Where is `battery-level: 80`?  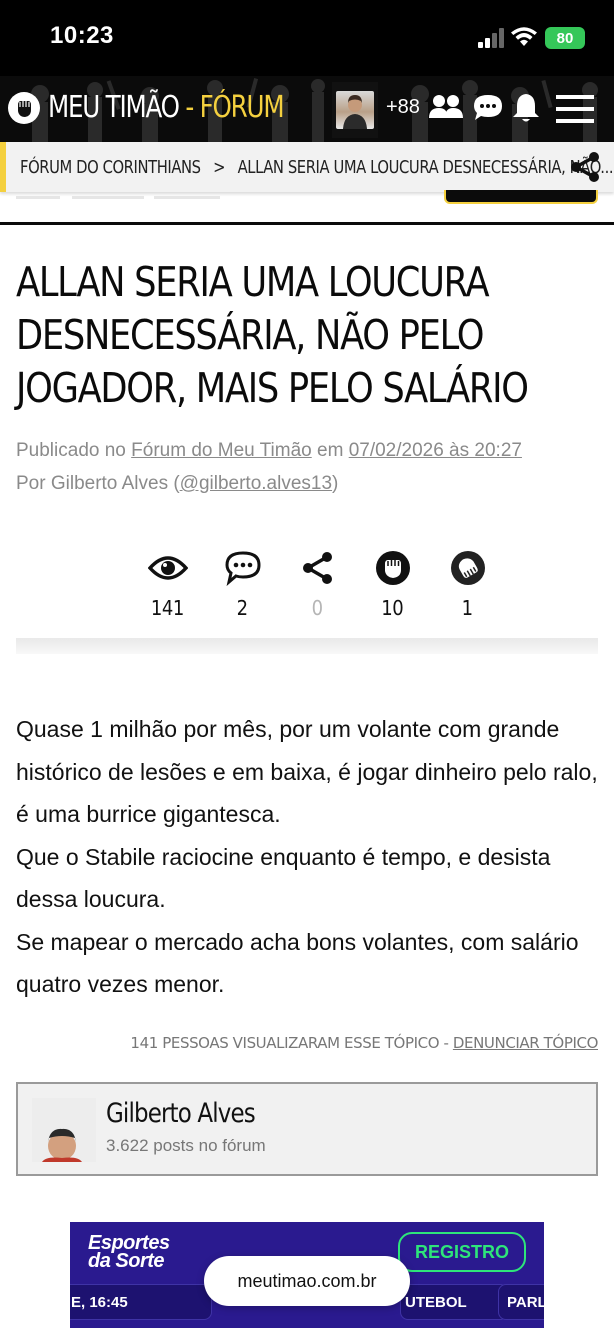 battery-level: 80 is located at coordinates (565, 38).